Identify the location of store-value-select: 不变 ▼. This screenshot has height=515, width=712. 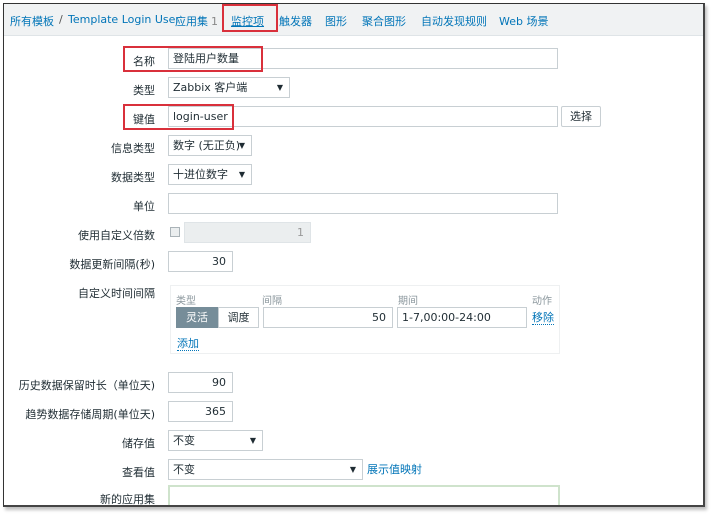
(215, 440).